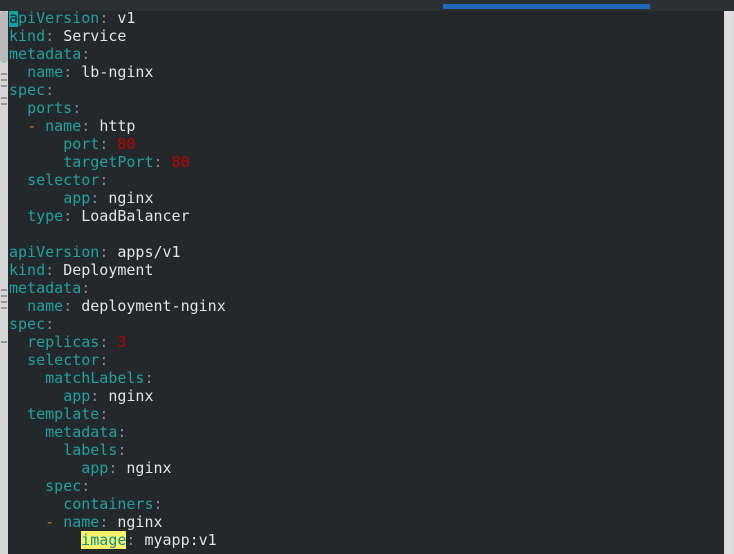 Image resolution: width=734 pixels, height=554 pixels. Describe the element at coordinates (104, 540) in the screenshot. I see `search-highlight: image` at that location.